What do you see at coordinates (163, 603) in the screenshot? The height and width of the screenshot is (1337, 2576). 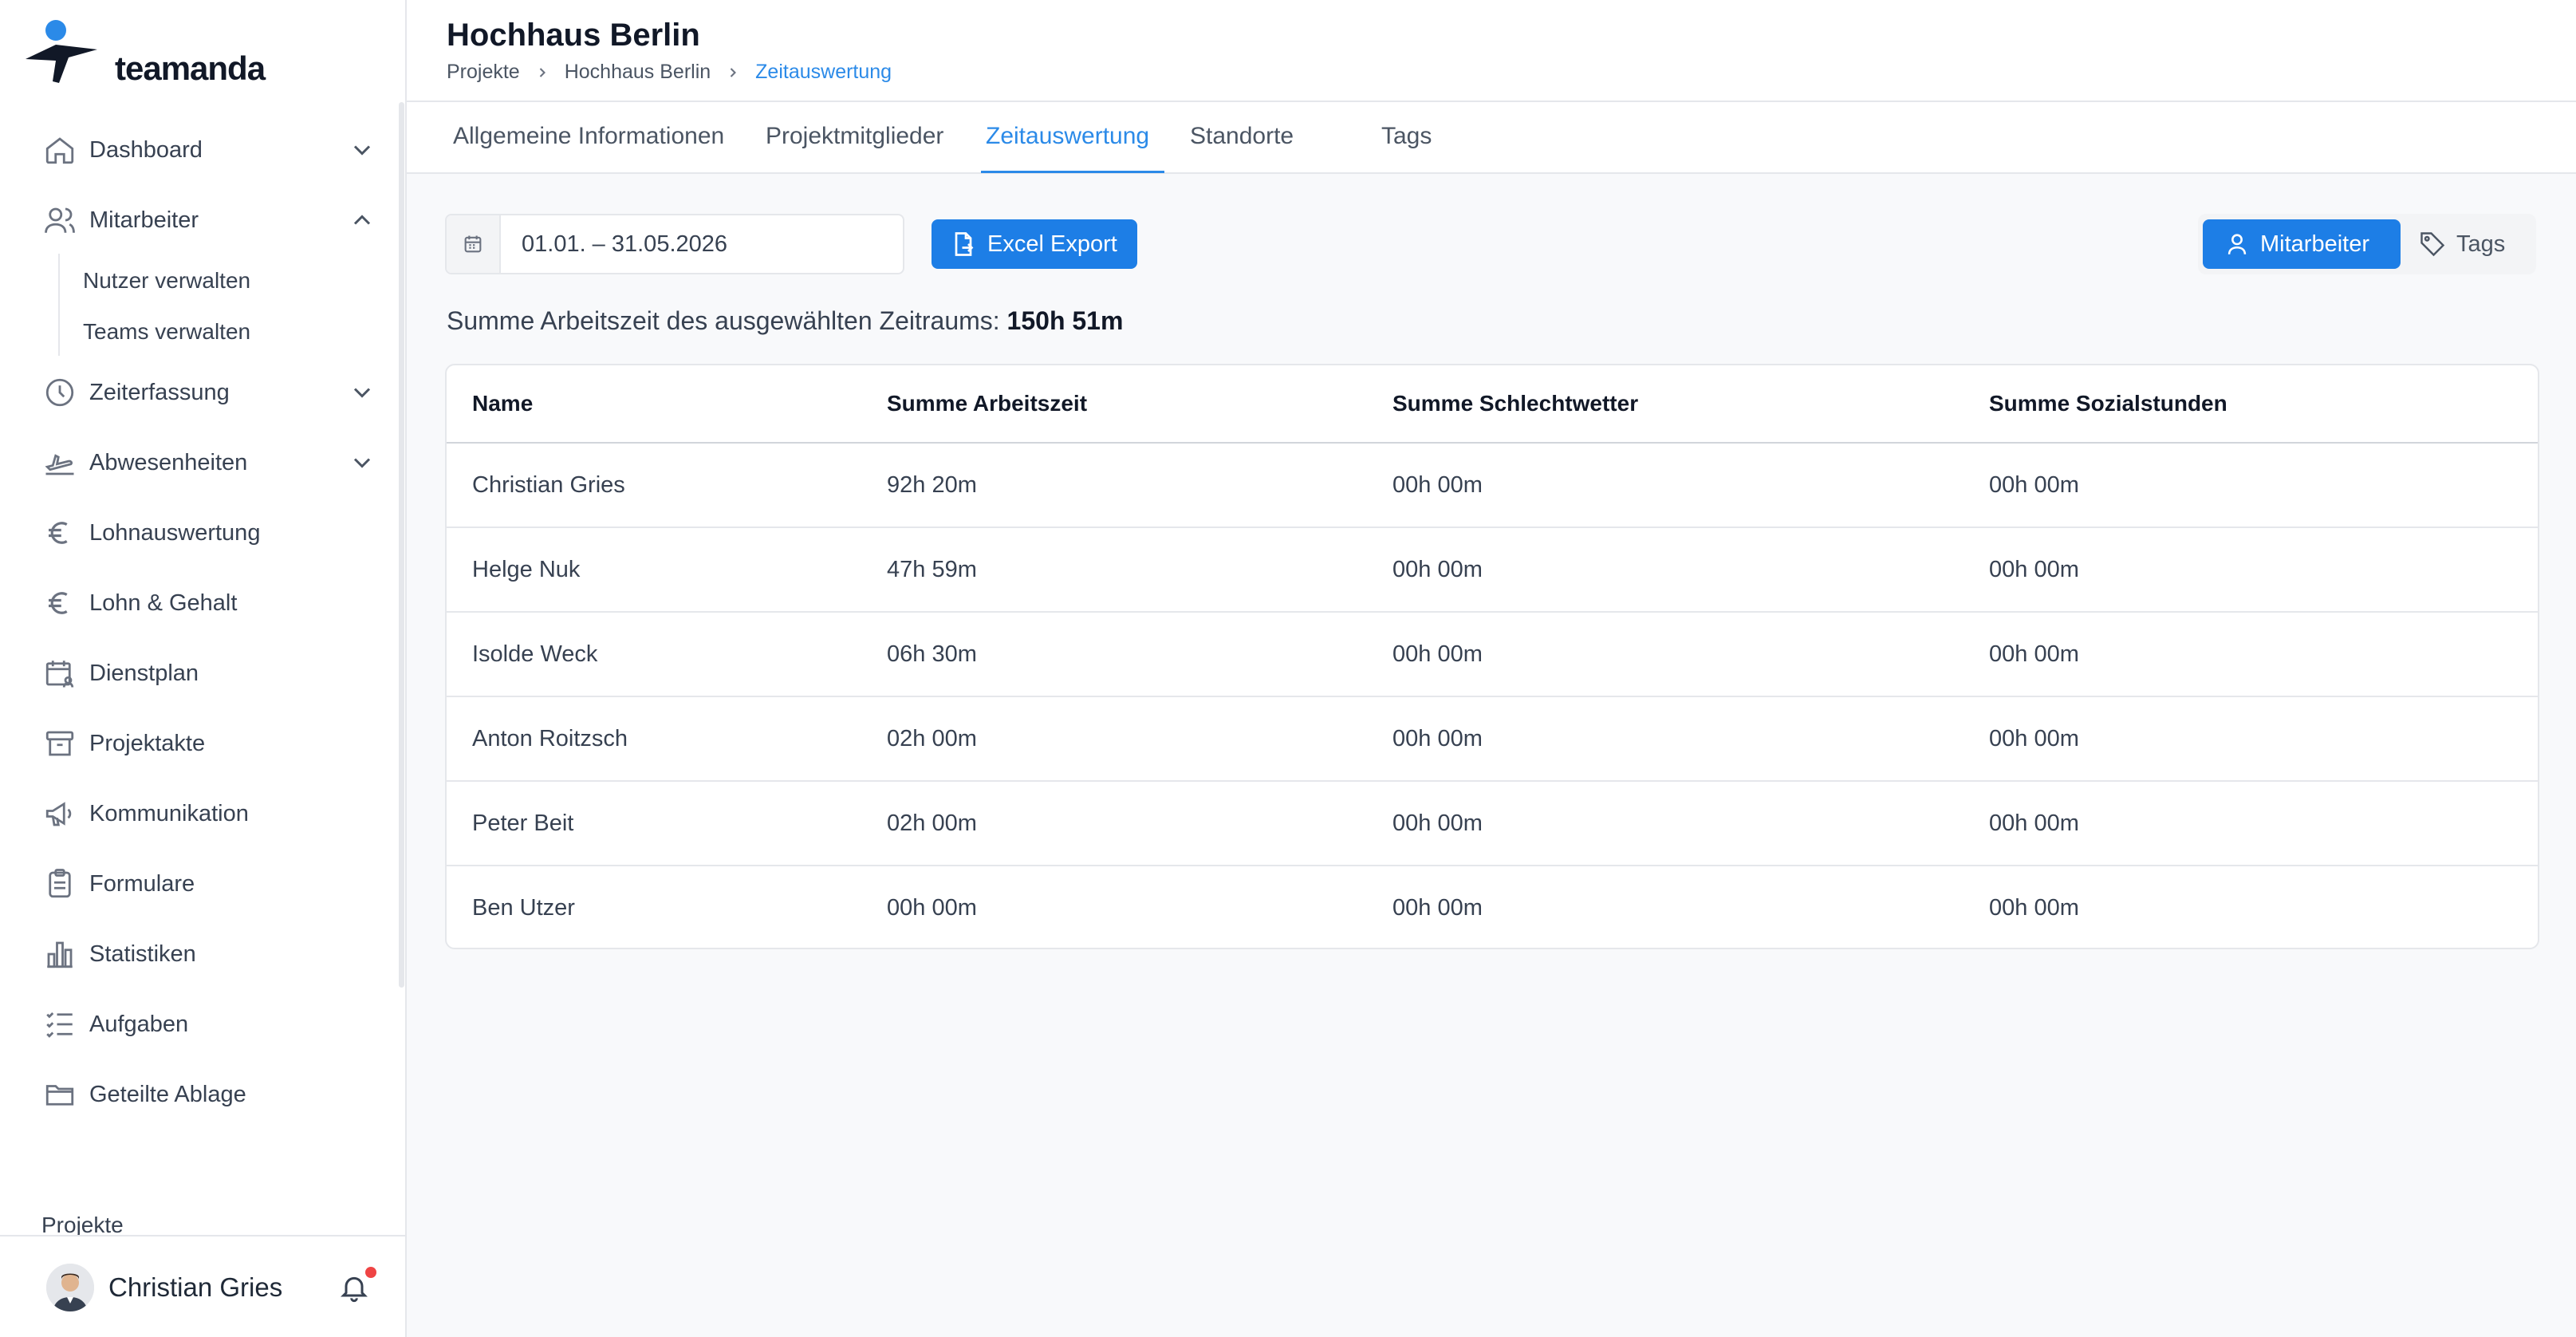 I see `sidebar-item-label: Lohn & Gehalt` at bounding box center [163, 603].